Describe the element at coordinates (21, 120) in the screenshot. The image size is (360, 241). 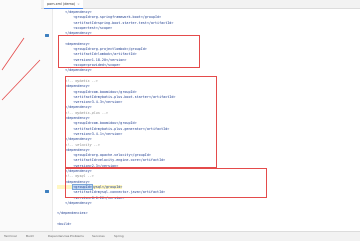
I see `project-panel` at that location.